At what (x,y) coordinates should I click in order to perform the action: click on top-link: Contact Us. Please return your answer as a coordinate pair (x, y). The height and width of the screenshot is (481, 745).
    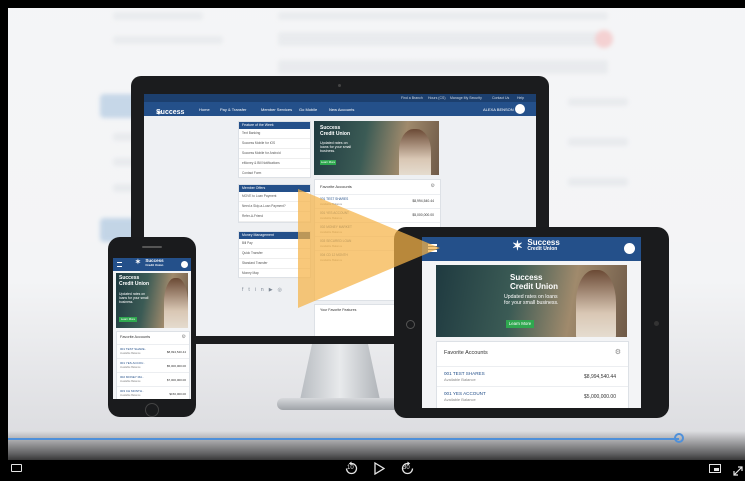
    Looking at the image, I should click on (500, 98).